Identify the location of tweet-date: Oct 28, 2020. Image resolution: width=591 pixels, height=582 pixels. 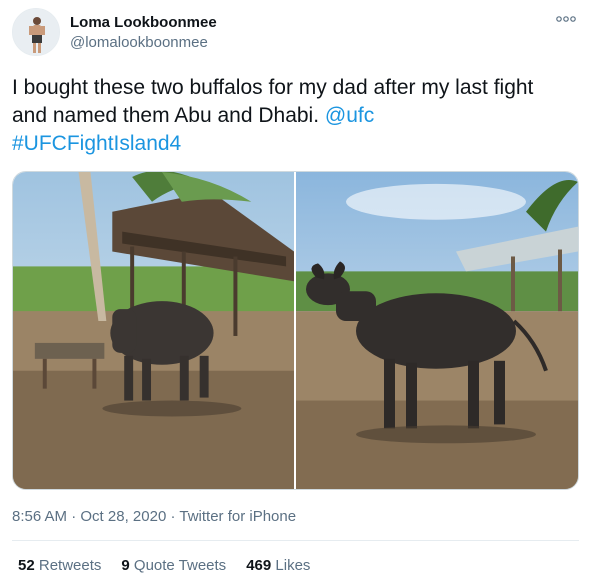
(123, 516).